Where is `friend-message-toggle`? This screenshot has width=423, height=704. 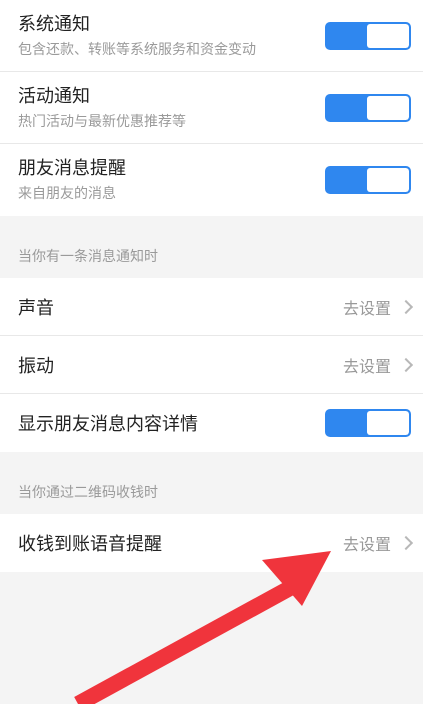 friend-message-toggle is located at coordinates (368, 180).